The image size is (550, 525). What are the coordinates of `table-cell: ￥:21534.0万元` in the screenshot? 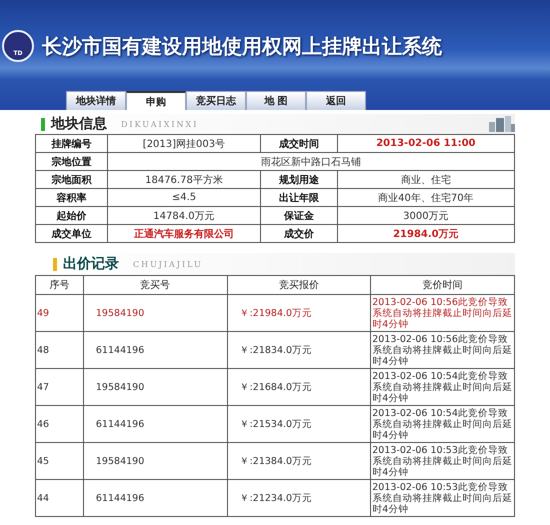 It's located at (299, 424).